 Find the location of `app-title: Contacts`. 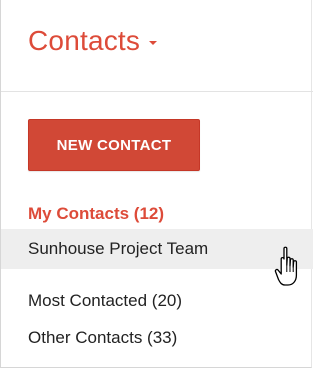

app-title: Contacts is located at coordinates (84, 40).